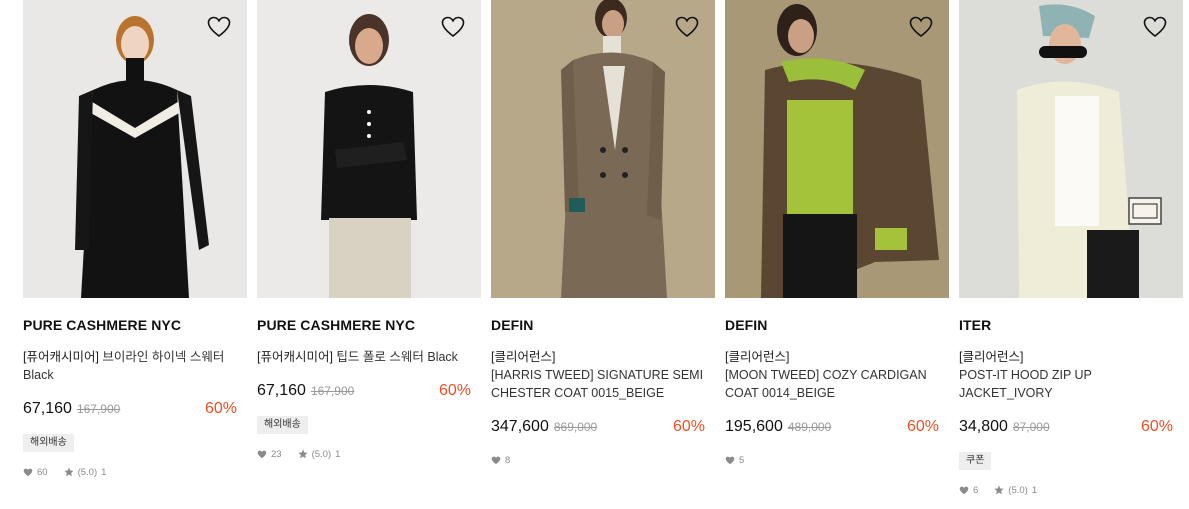 This screenshot has width=1189, height=509. What do you see at coordinates (976, 490) in the screenshot?
I see `like-count: 6` at bounding box center [976, 490].